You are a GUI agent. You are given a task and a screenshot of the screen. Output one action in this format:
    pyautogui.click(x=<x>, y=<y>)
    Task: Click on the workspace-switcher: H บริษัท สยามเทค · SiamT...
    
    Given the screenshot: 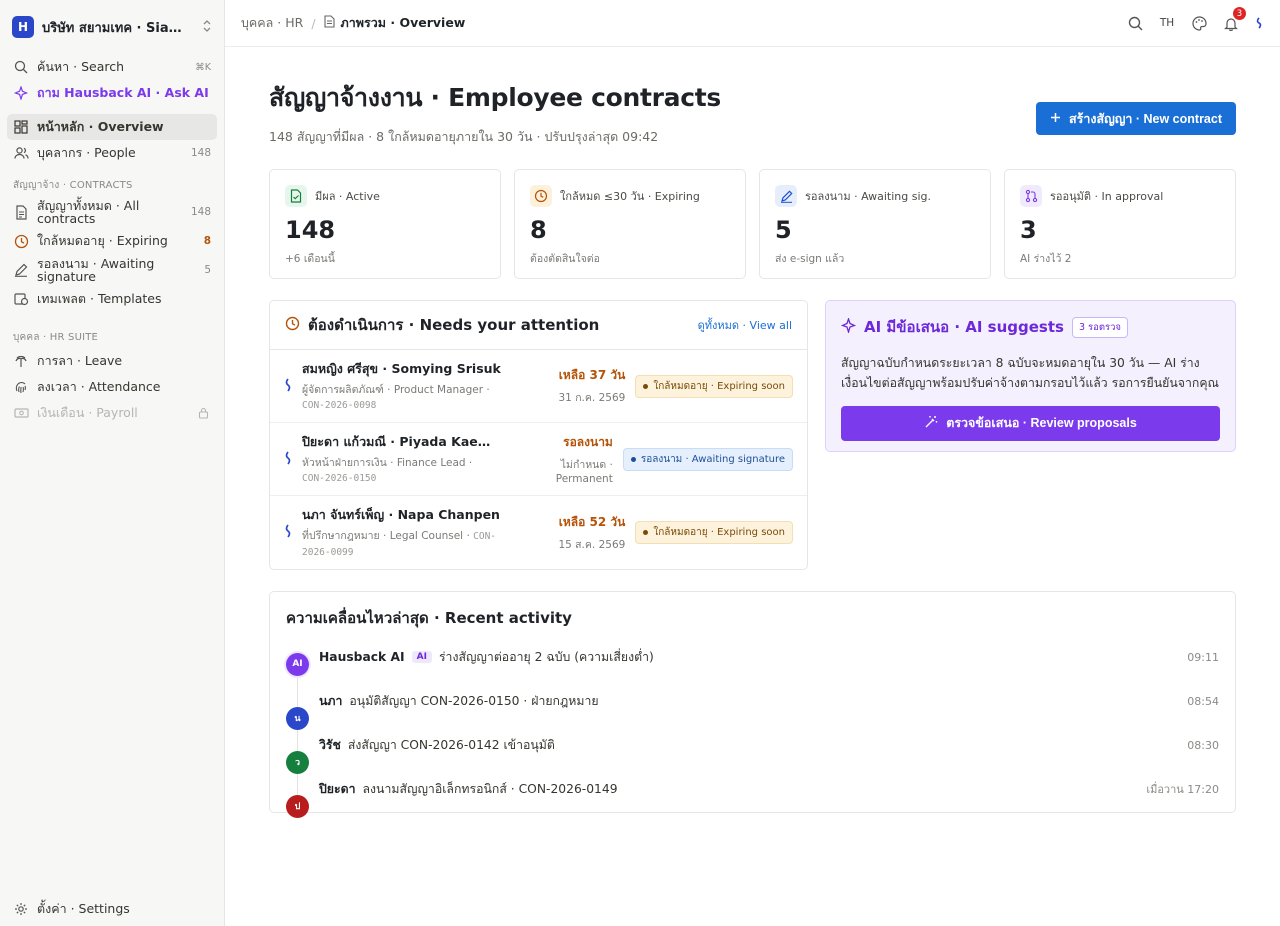 What is the action you would take?
    pyautogui.click(x=112, y=27)
    